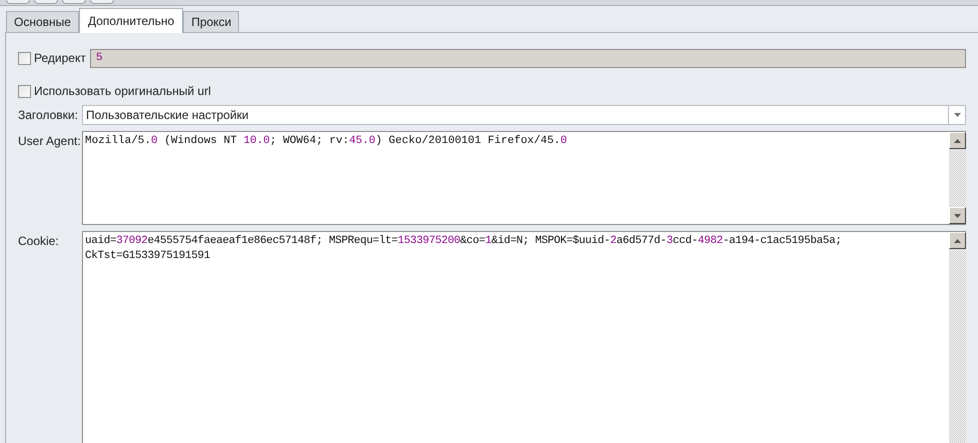  I want to click on tab: Прокси, so click(211, 21).